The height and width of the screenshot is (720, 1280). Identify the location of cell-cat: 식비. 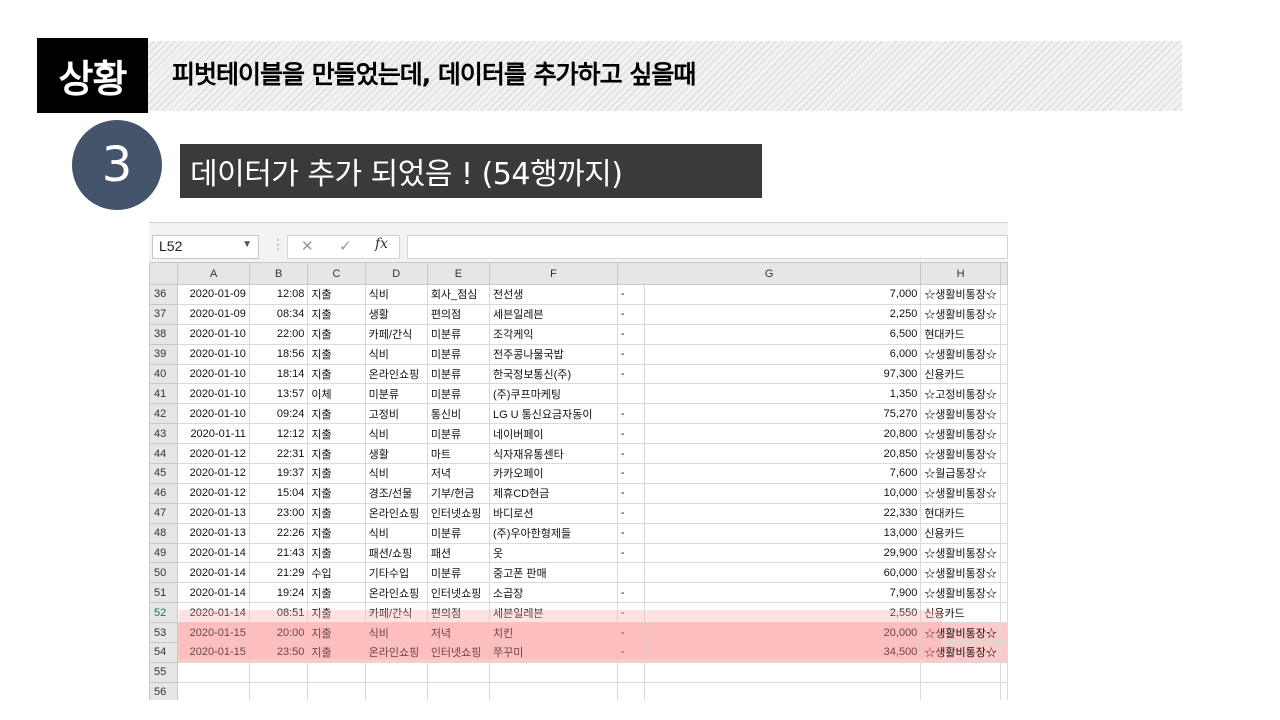
(396, 533).